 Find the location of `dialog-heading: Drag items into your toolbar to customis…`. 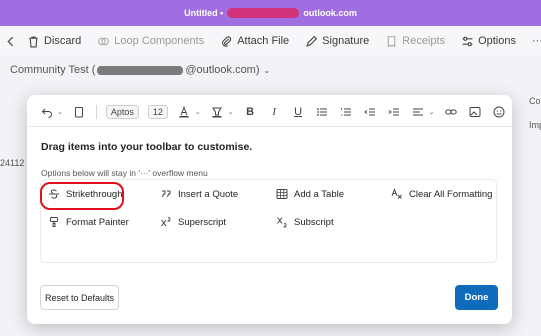

dialog-heading: Drag items into your toolbar to customis… is located at coordinates (147, 147).